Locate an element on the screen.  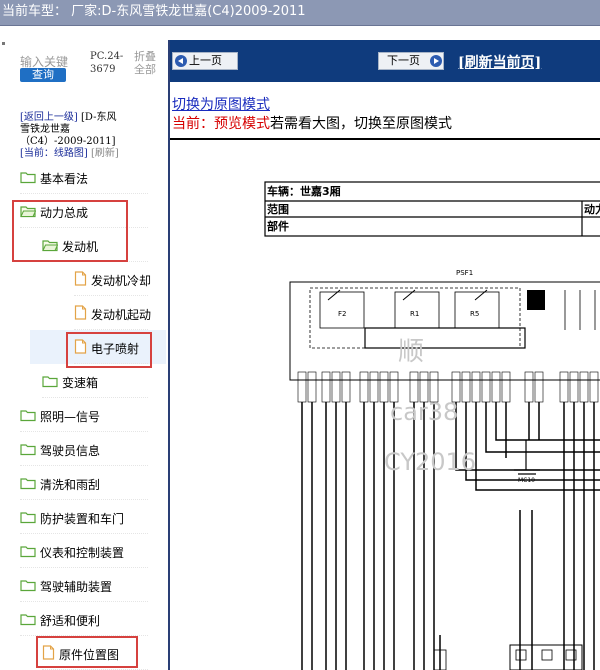
next-page-label: 下一页 is located at coordinates (403, 60).